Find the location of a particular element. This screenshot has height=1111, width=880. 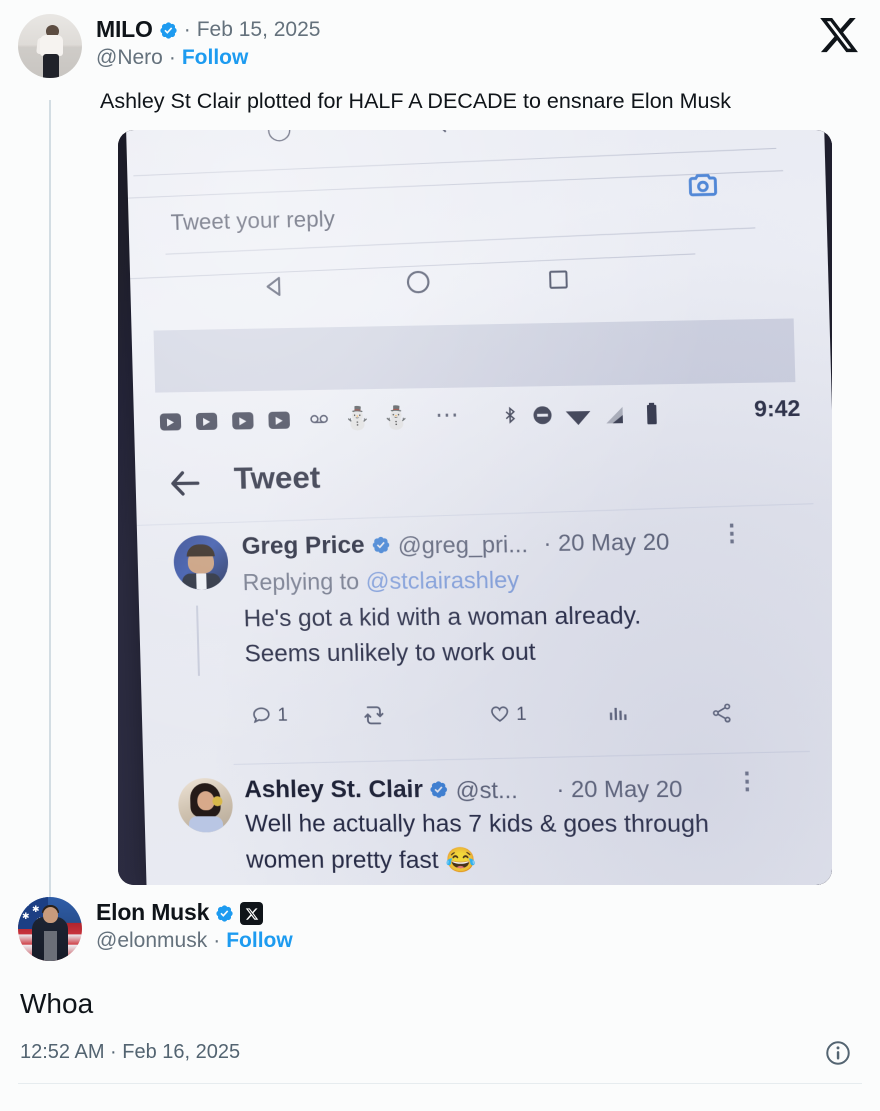

bluetooth-icon is located at coordinates (509, 418).